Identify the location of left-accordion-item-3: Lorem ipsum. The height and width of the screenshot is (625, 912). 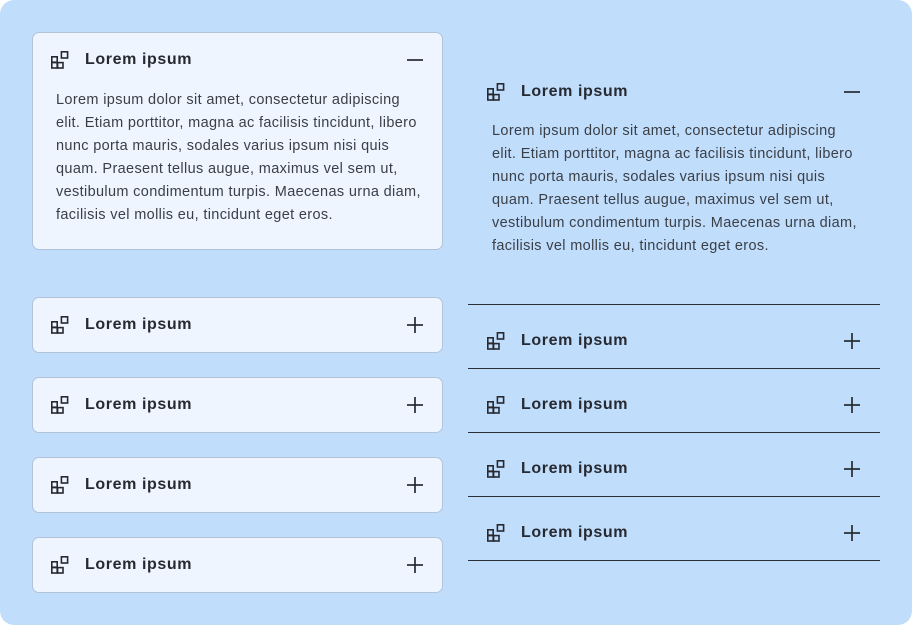
(237, 405).